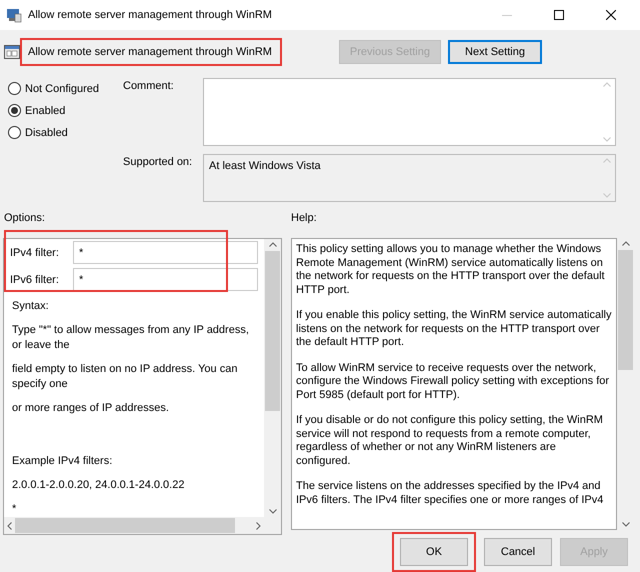 Image resolution: width=640 pixels, height=572 pixels. What do you see at coordinates (124, 377) in the screenshot?
I see `options-text: field empty to listen on no IP address. You can specify one` at bounding box center [124, 377].